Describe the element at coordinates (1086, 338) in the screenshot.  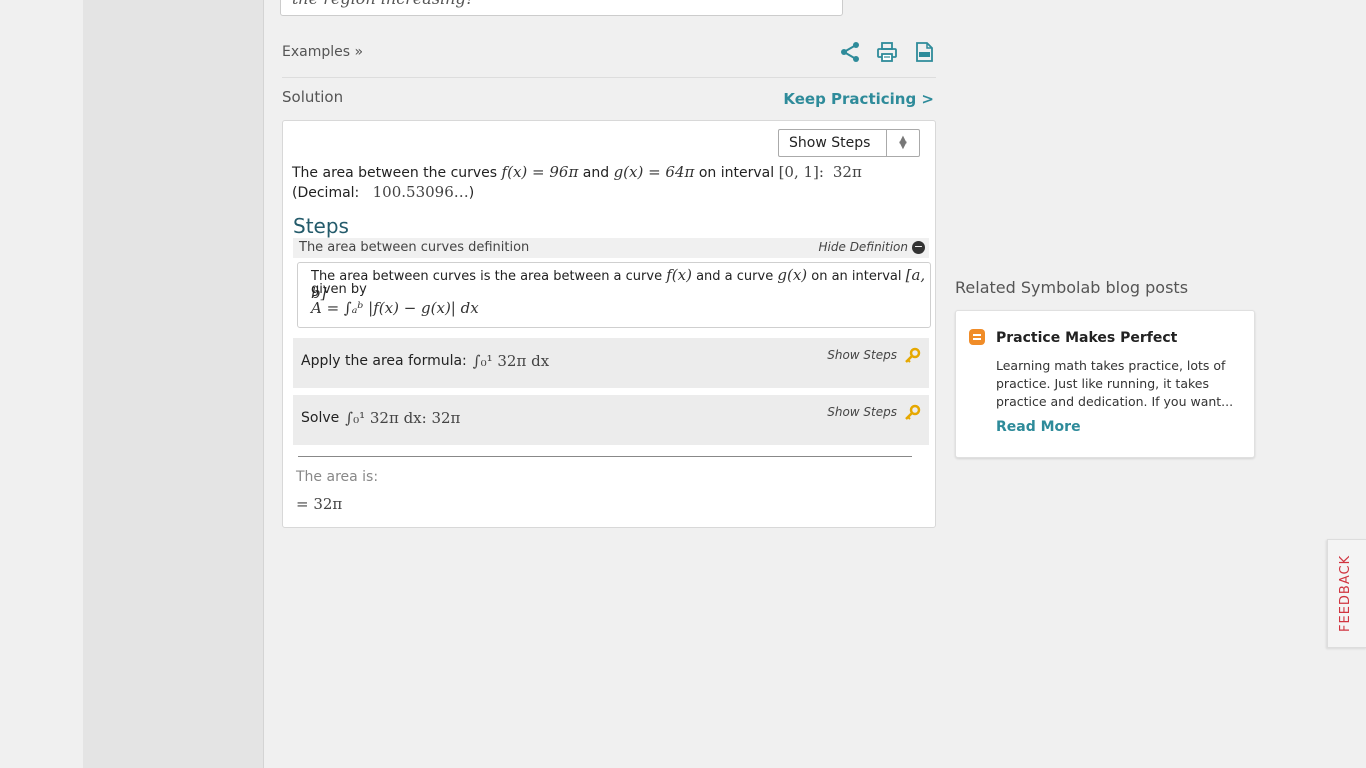
I see `blog-post-title: Practice Makes Perfect` at that location.